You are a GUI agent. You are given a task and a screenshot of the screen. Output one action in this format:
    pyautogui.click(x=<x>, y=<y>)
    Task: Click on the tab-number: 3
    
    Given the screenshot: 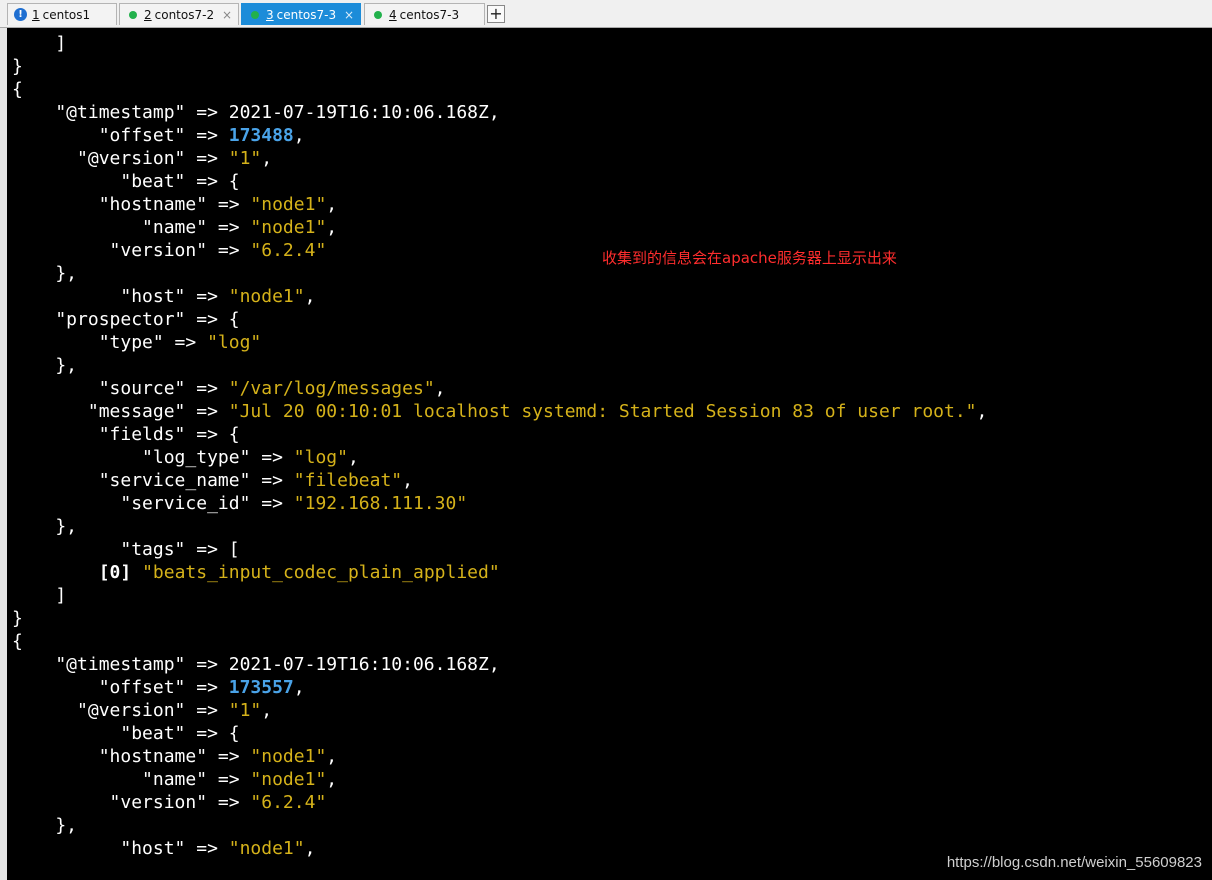 What is the action you would take?
    pyautogui.click(x=270, y=15)
    